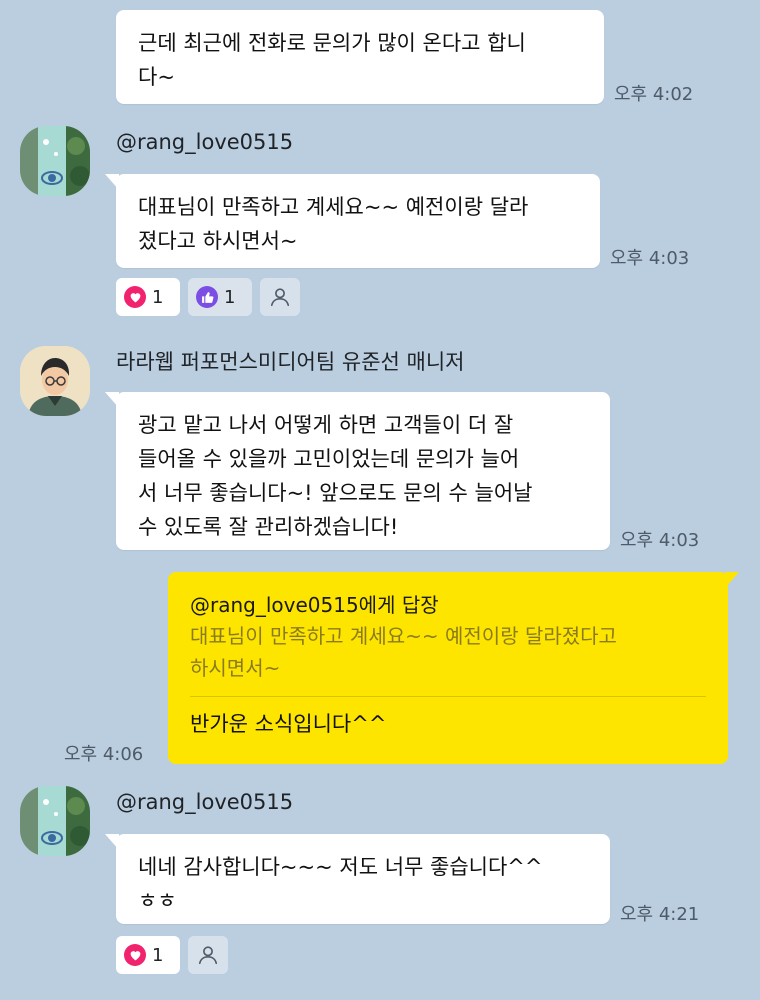 The height and width of the screenshot is (1000, 760). What do you see at coordinates (654, 94) in the screenshot?
I see `message-time: 오후 4:02` at bounding box center [654, 94].